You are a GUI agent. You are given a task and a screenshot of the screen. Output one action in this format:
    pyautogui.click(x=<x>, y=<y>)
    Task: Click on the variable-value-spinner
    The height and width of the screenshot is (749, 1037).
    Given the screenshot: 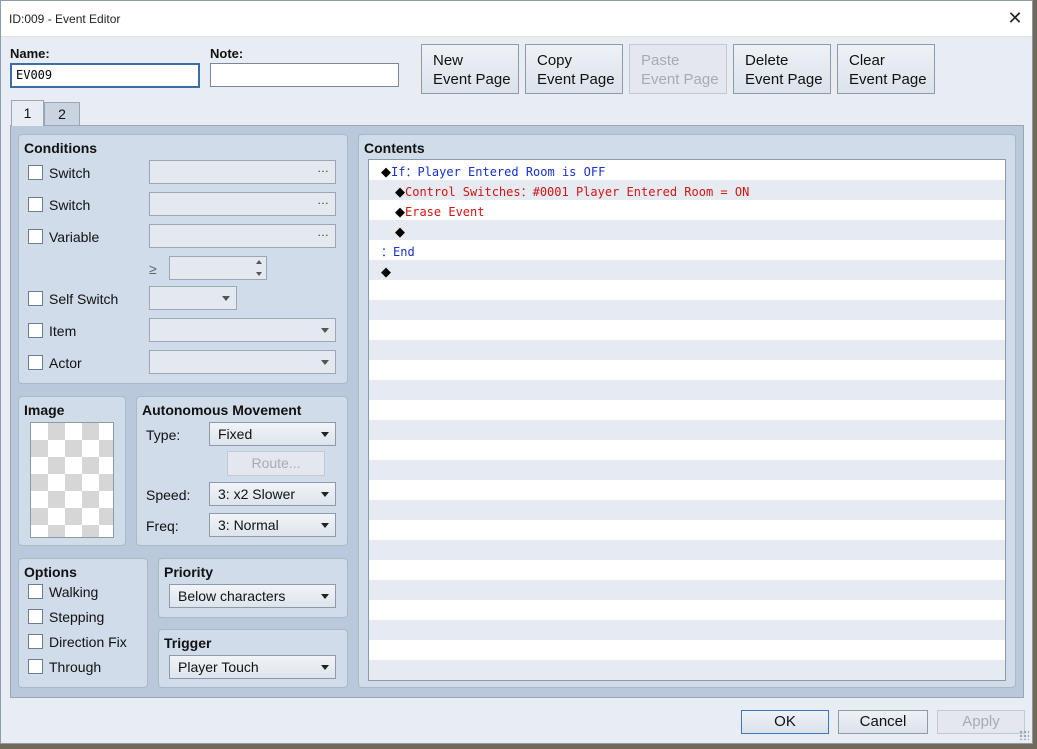 What is the action you would take?
    pyautogui.click(x=218, y=268)
    